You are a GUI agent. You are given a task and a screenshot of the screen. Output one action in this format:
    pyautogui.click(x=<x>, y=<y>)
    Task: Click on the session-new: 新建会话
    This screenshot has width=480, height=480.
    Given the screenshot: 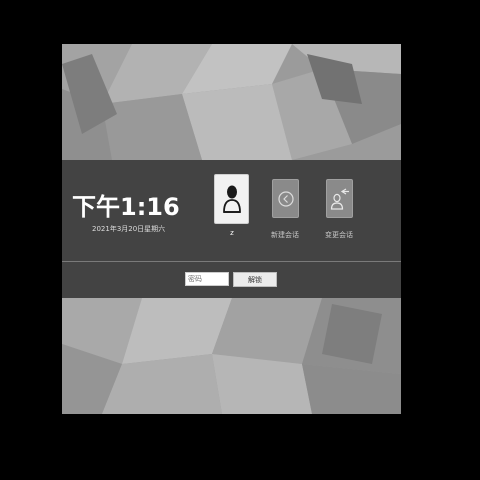 What is the action you would take?
    pyautogui.click(x=285, y=209)
    